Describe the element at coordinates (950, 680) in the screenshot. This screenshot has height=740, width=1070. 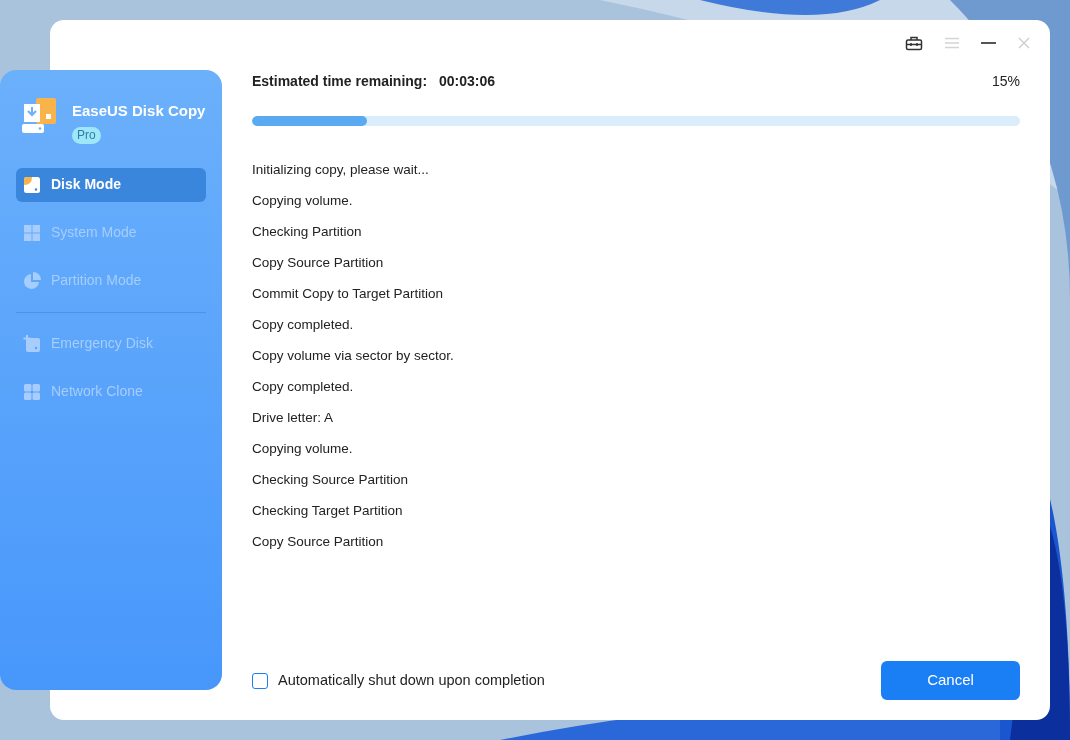
I see `cancel-button: Cancel` at that location.